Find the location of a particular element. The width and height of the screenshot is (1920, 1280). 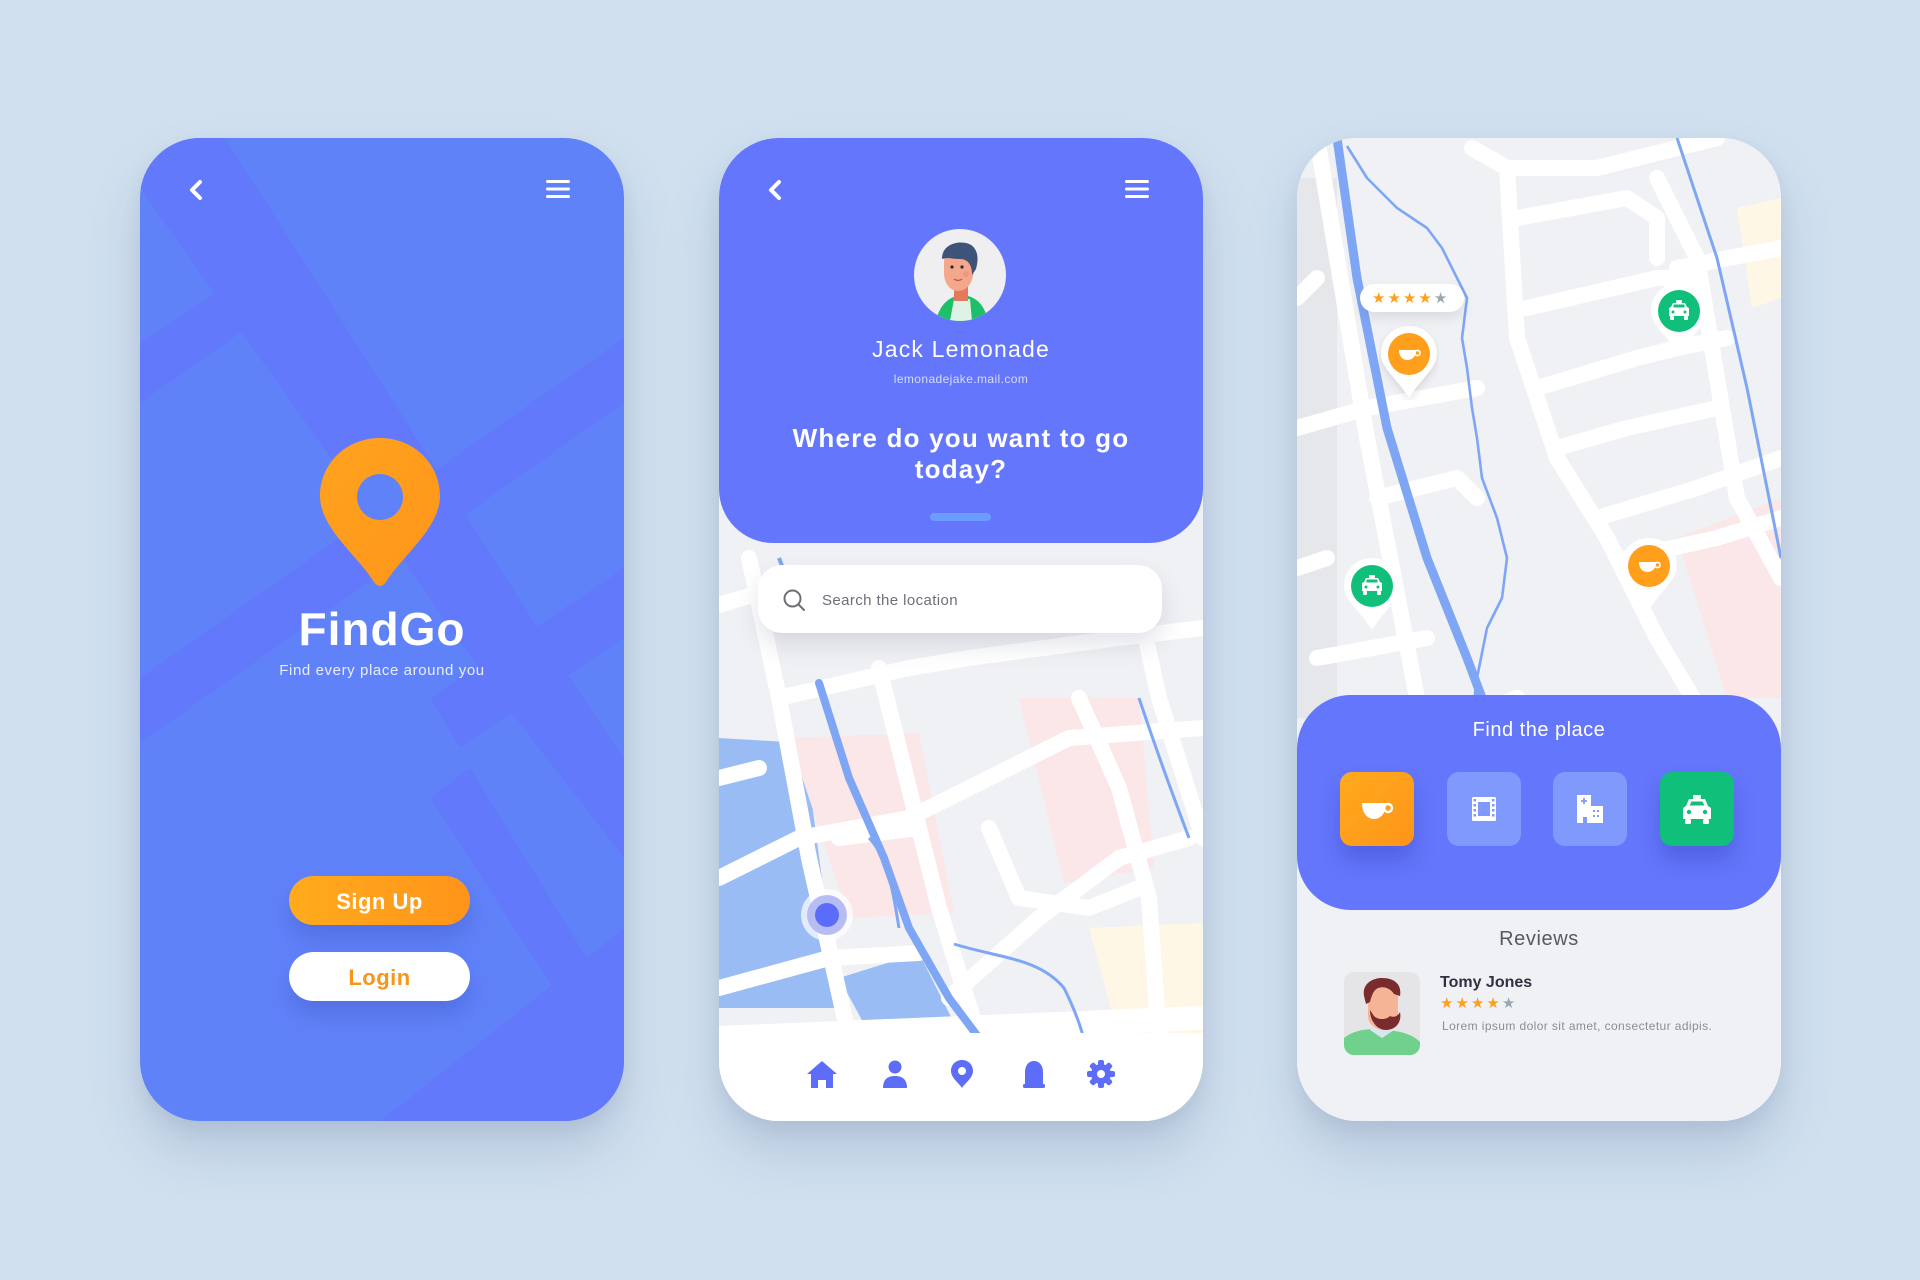

search-input is located at coordinates (982, 600).